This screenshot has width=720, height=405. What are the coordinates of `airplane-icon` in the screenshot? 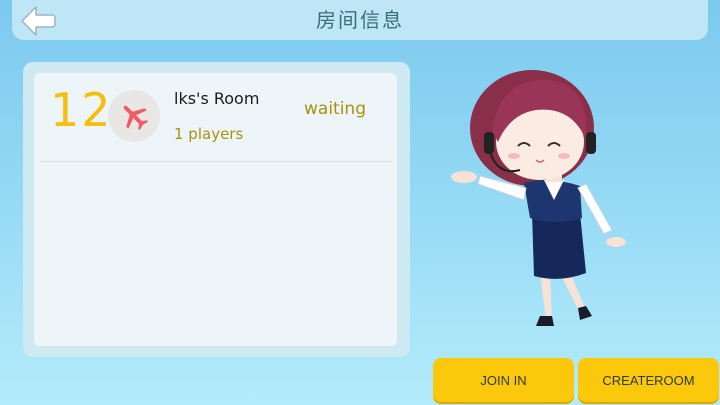 It's located at (136, 118).